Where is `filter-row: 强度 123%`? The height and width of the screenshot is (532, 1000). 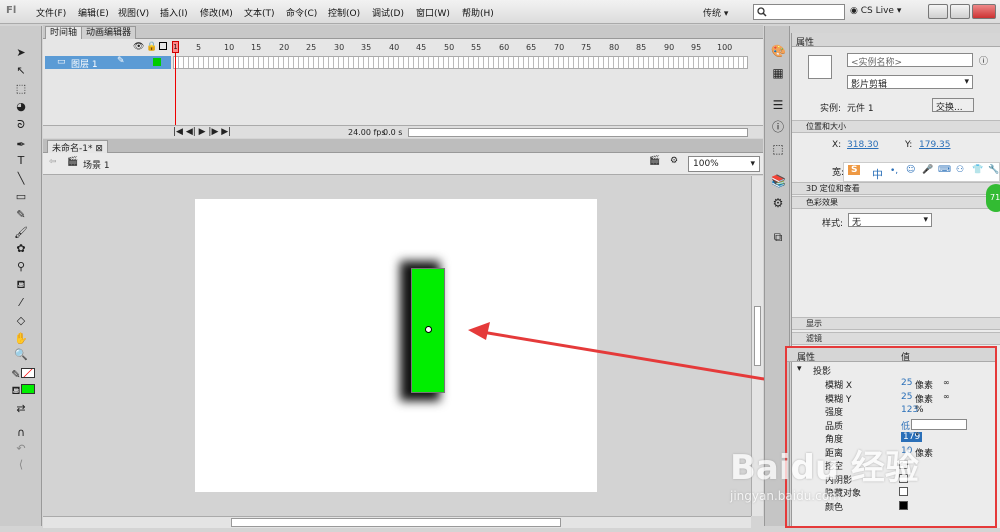
filter-row: 强度 123% is located at coordinates (891, 411).